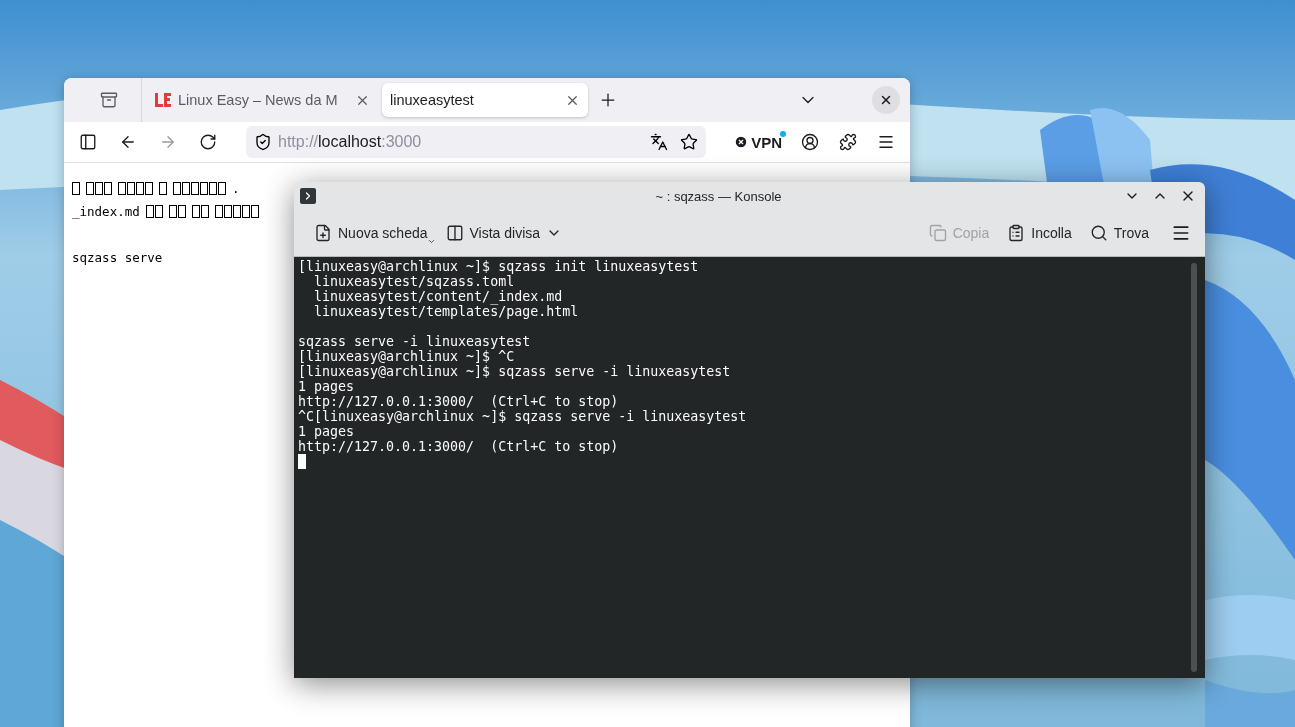 Image resolution: width=1295 pixels, height=727 pixels. Describe the element at coordinates (758, 142) in the screenshot. I see `vpn-button: VPN` at that location.